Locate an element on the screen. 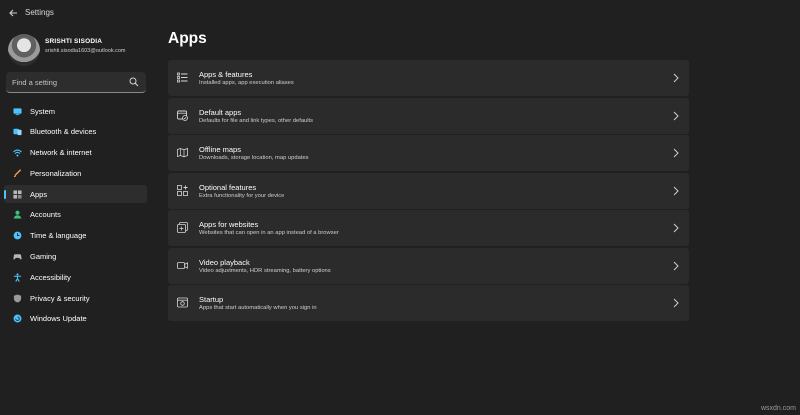 Image resolution: width=800 pixels, height=415 pixels. privacy-shield-icon is located at coordinates (17, 298).